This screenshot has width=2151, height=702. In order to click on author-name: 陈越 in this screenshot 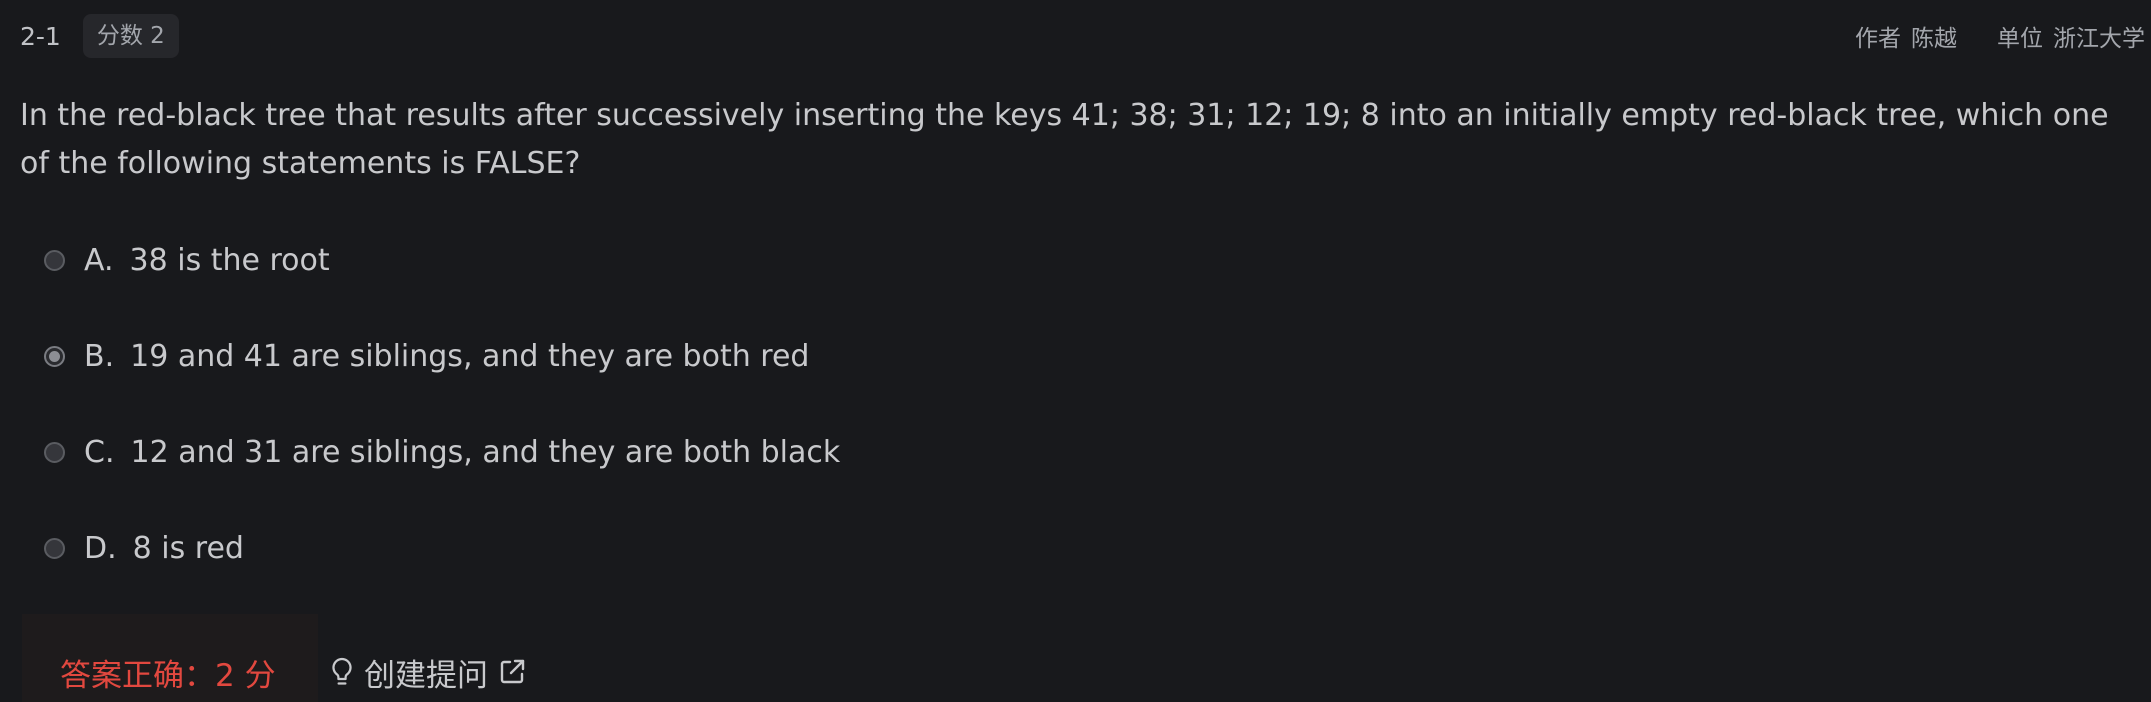, I will do `click(1934, 39)`.